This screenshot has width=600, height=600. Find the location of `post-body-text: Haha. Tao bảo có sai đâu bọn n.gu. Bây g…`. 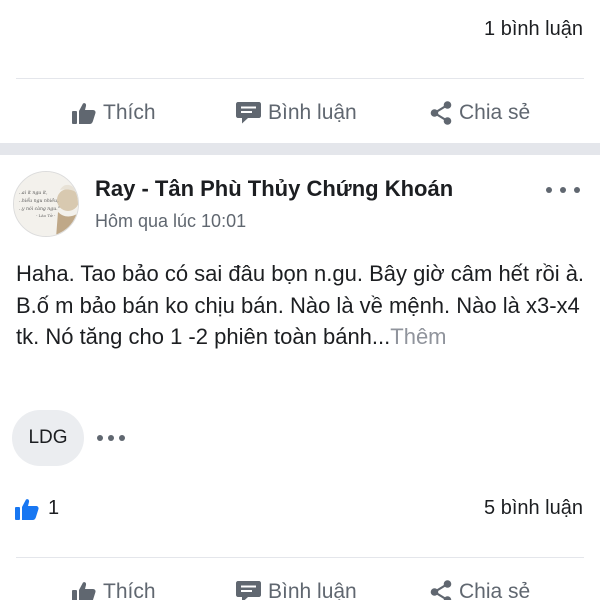

post-body-text: Haha. Tao bảo có sai đâu bọn n.gu. Bây g… is located at coordinates (300, 305).